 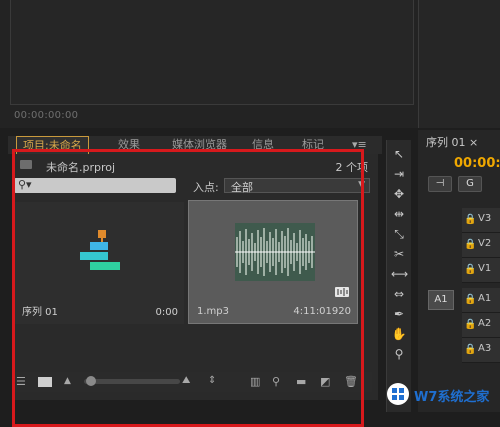 I want to click on snap-icon: ⊣, so click(x=440, y=184).